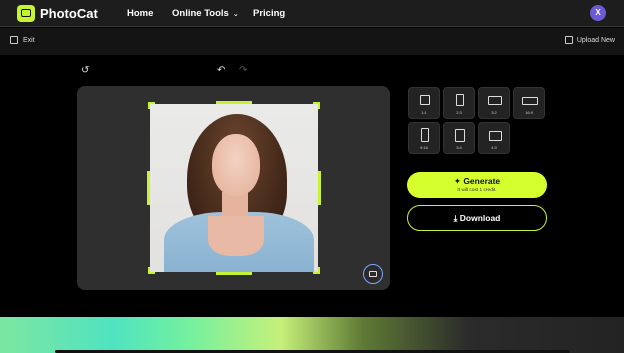 This screenshot has width=624, height=353. What do you see at coordinates (494, 147) in the screenshot?
I see `ratio-label: 4:3` at bounding box center [494, 147].